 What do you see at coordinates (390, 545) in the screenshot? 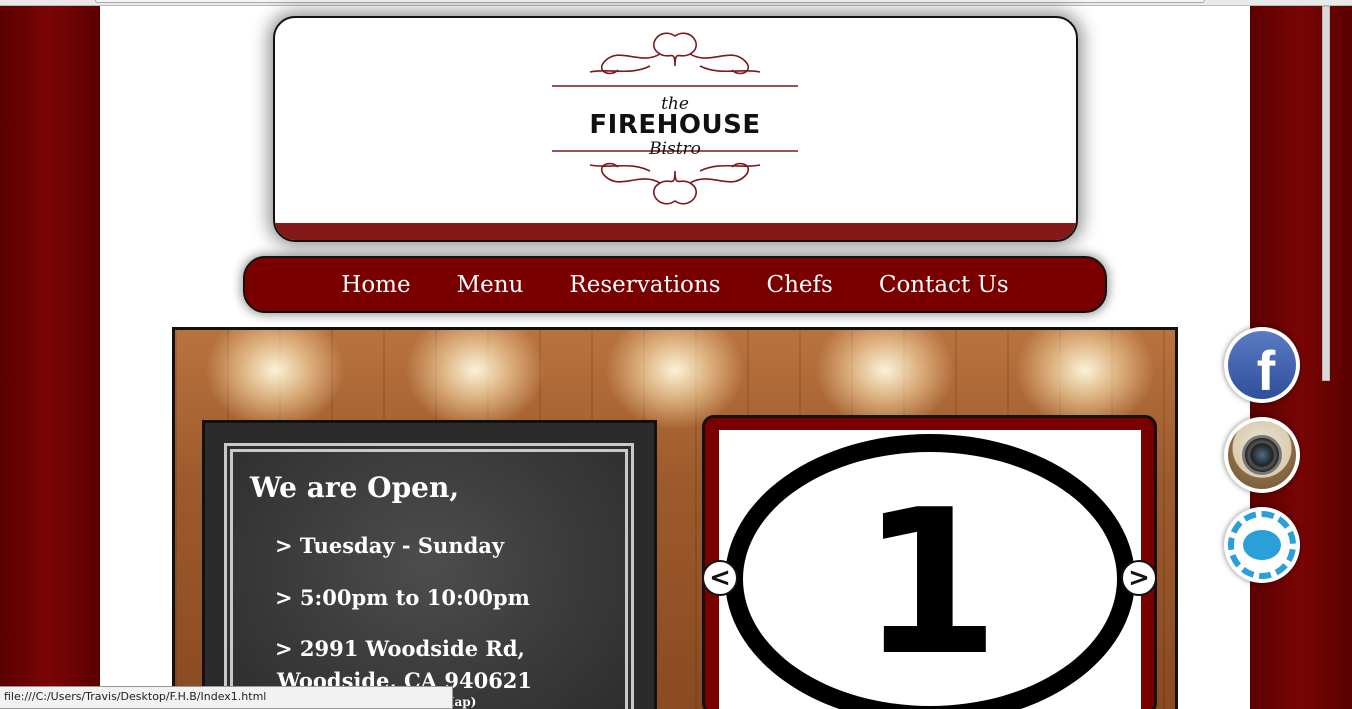
I see `open-days: > Tuesday - Sunday` at bounding box center [390, 545].